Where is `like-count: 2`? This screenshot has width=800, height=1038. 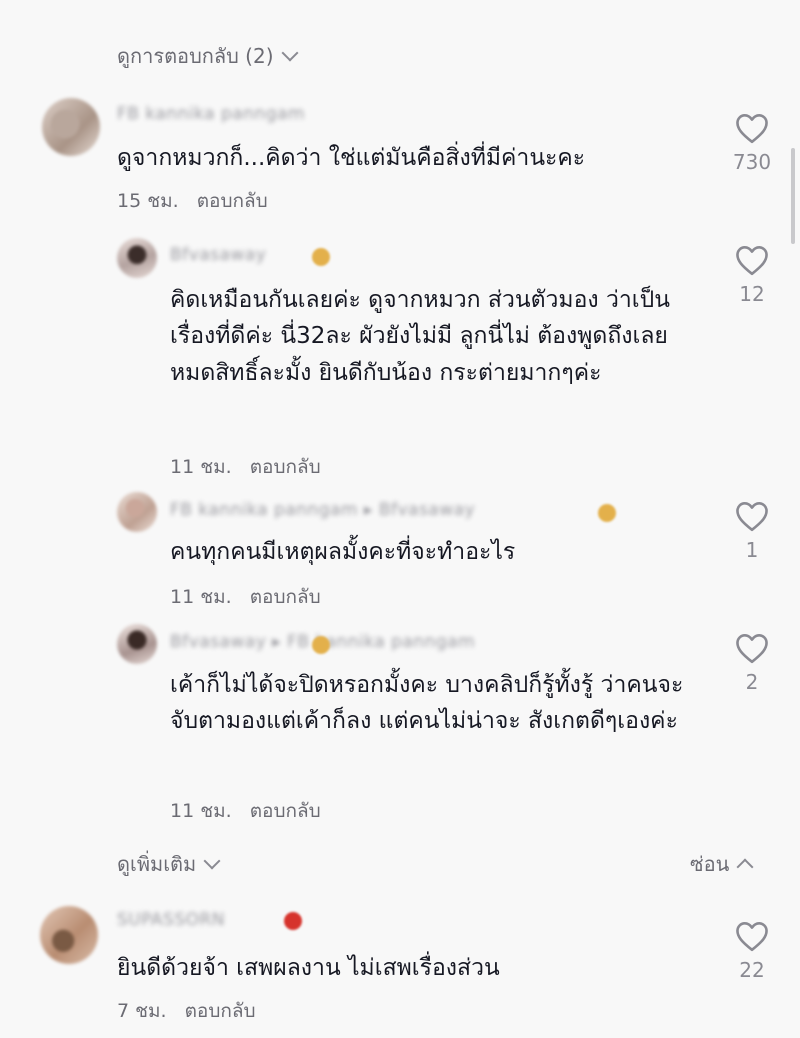 like-count: 2 is located at coordinates (752, 682).